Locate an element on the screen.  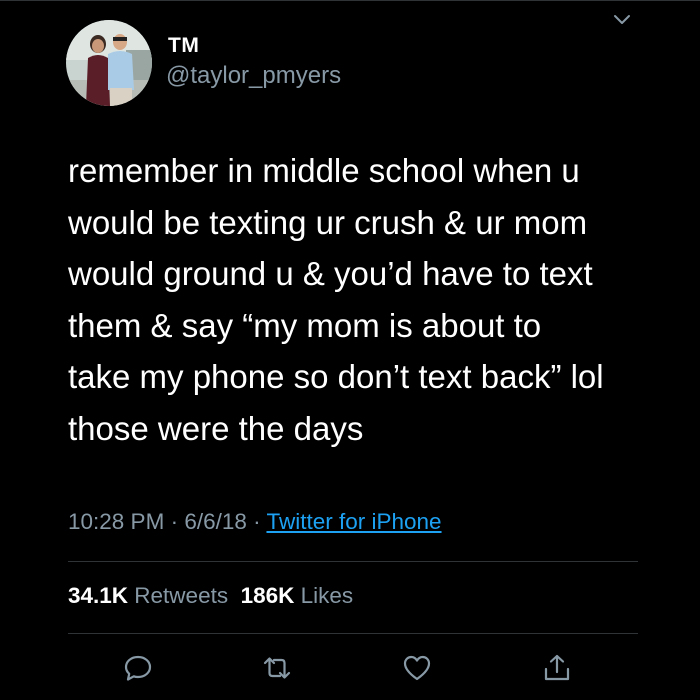
tweet-stats: 34.1K Retweets 186K Likes is located at coordinates (210, 596).